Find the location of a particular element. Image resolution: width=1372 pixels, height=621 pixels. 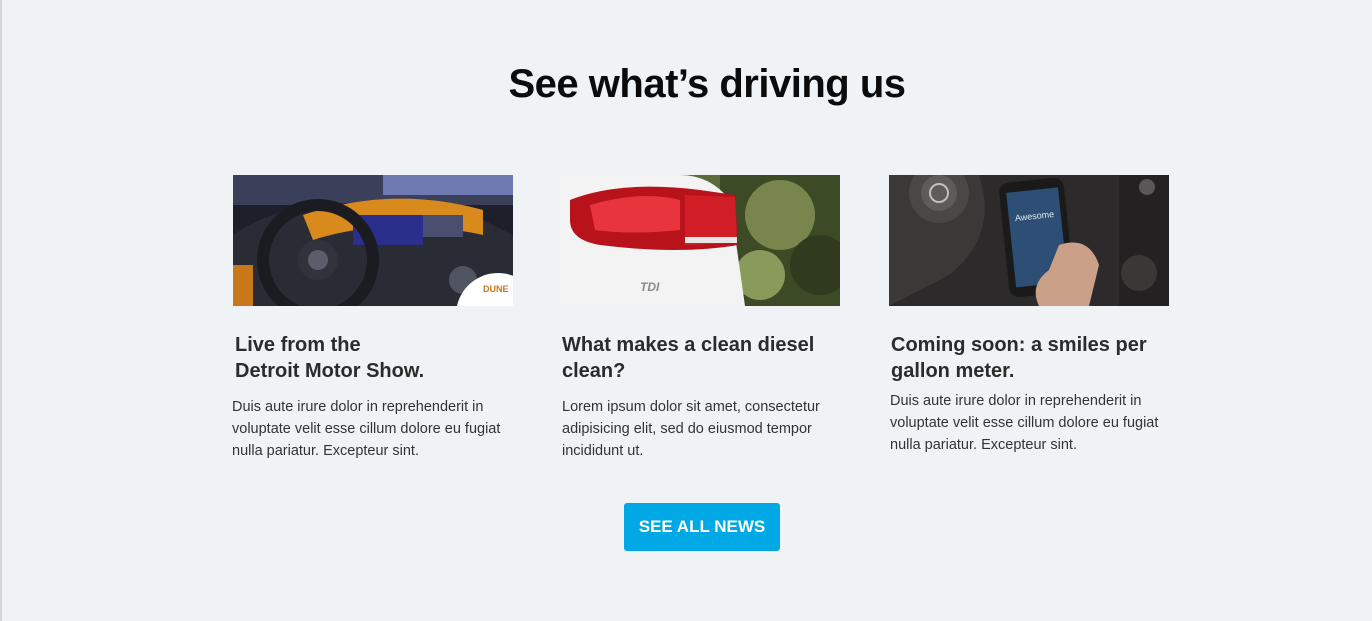

card-title-line2: gallon meter. is located at coordinates (953, 371).